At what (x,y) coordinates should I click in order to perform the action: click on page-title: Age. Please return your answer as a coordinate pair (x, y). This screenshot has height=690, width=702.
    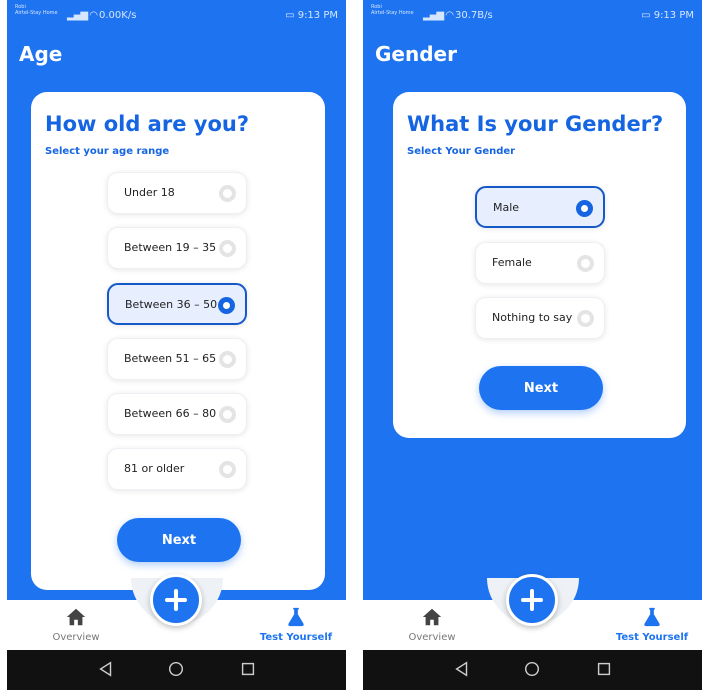
    Looking at the image, I should click on (41, 54).